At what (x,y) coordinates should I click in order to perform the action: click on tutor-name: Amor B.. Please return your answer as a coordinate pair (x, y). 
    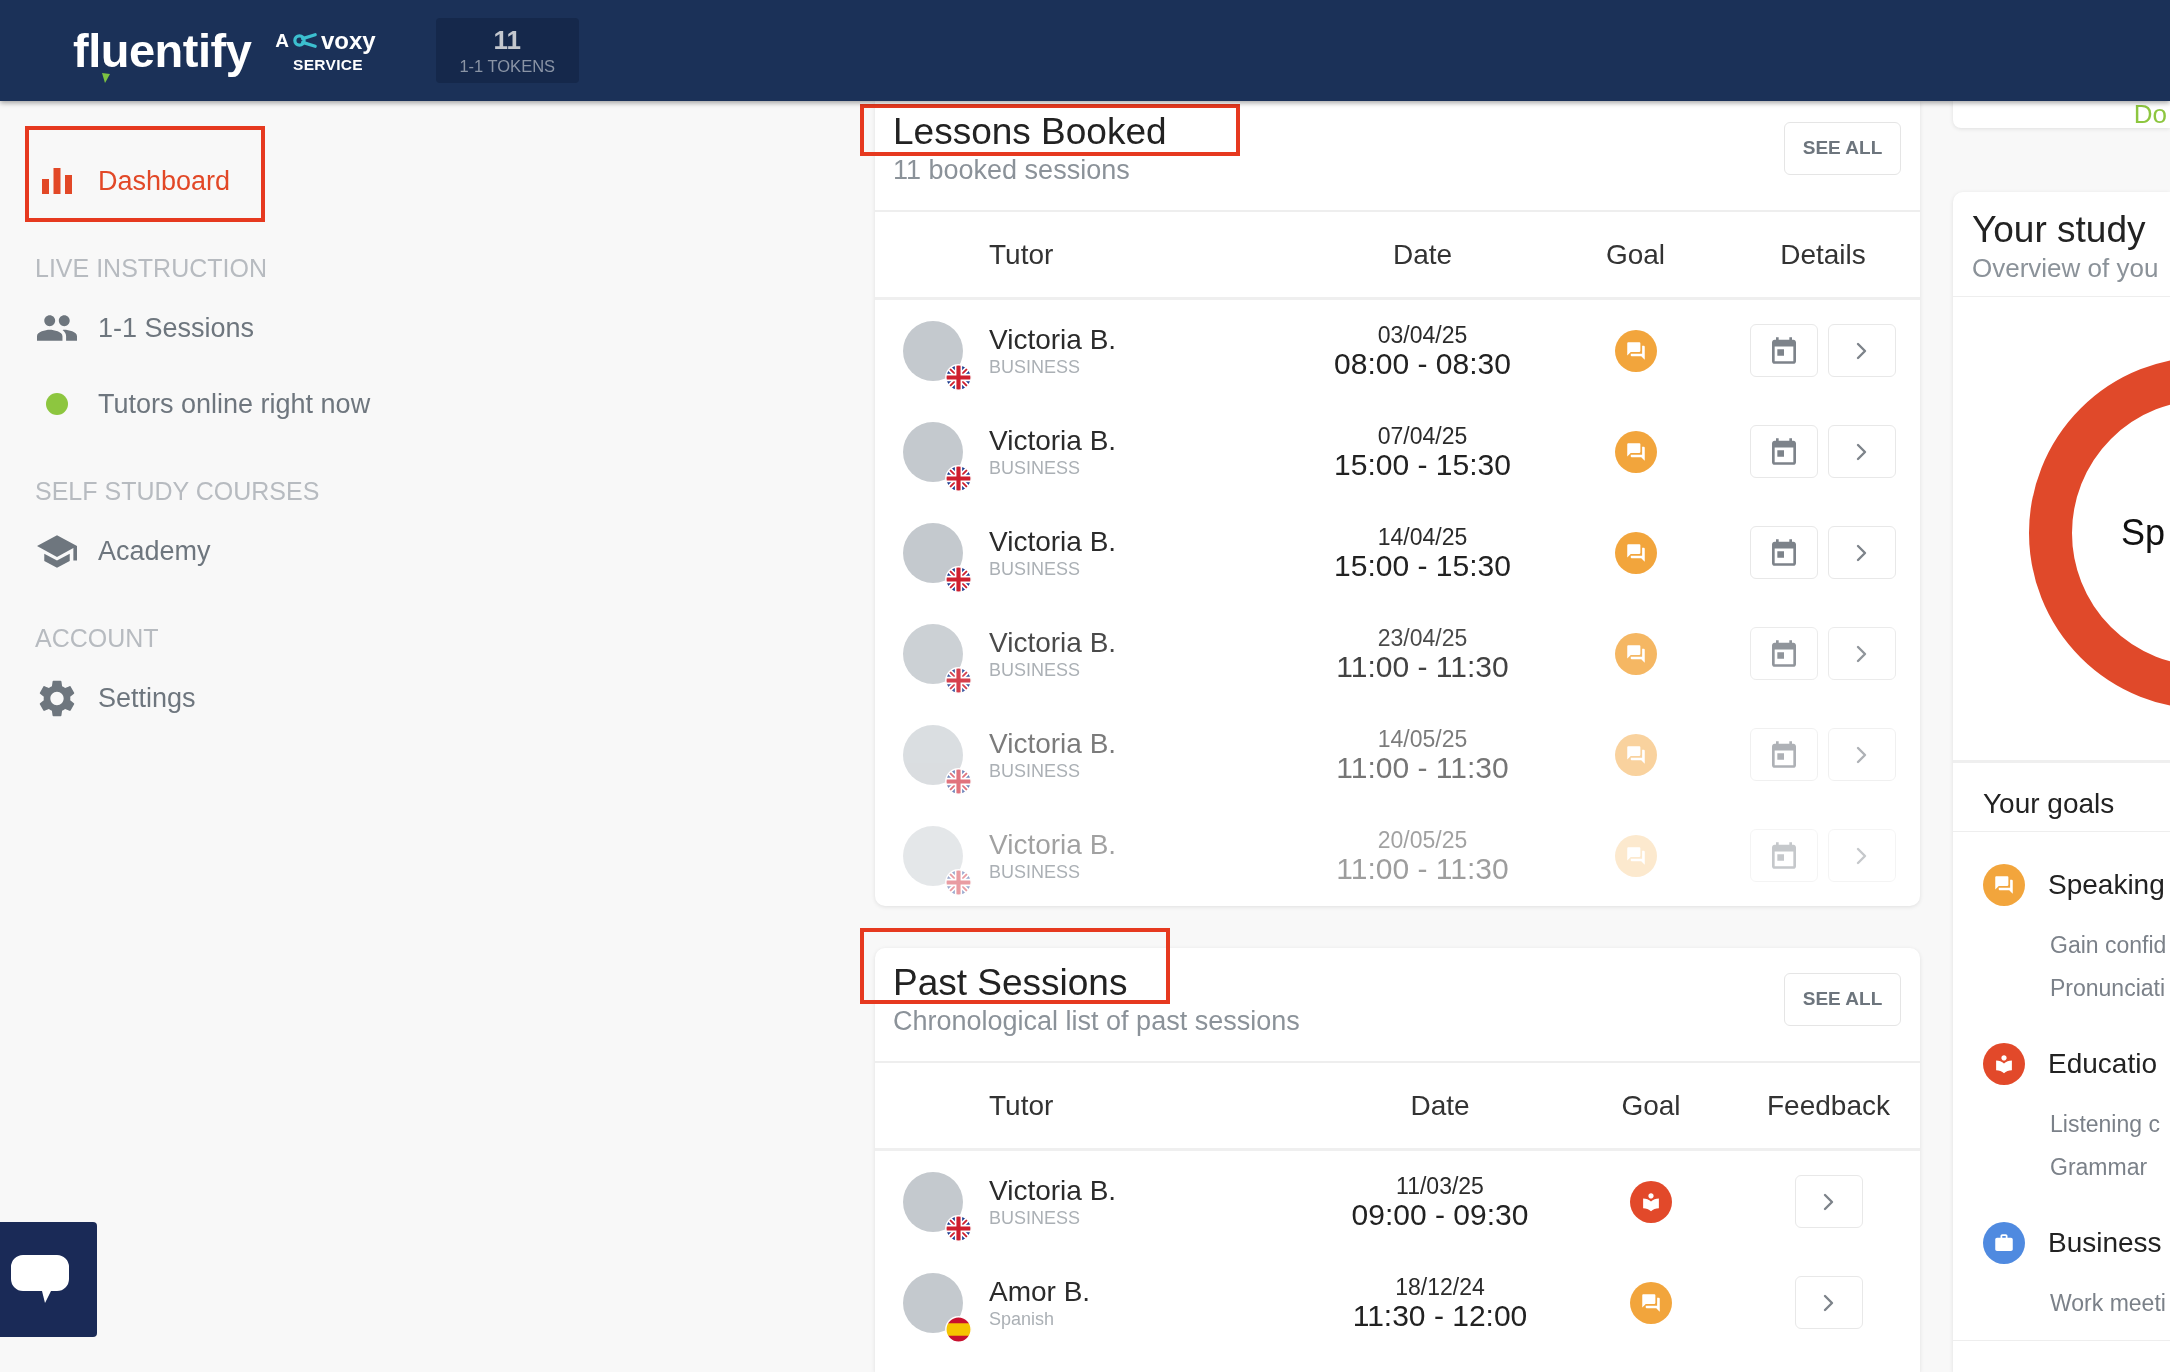
    Looking at the image, I should click on (1040, 1291).